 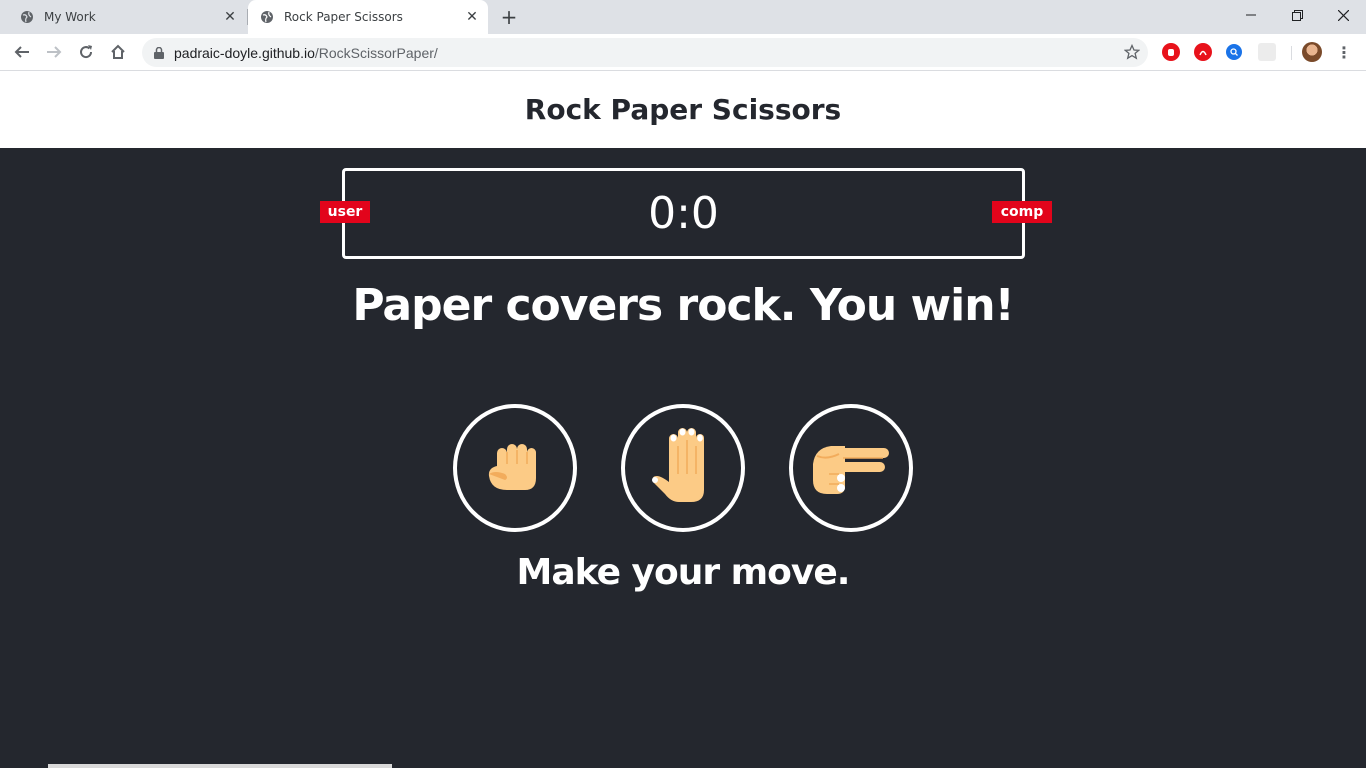 I want to click on profile-avatar, so click(x=1312, y=52).